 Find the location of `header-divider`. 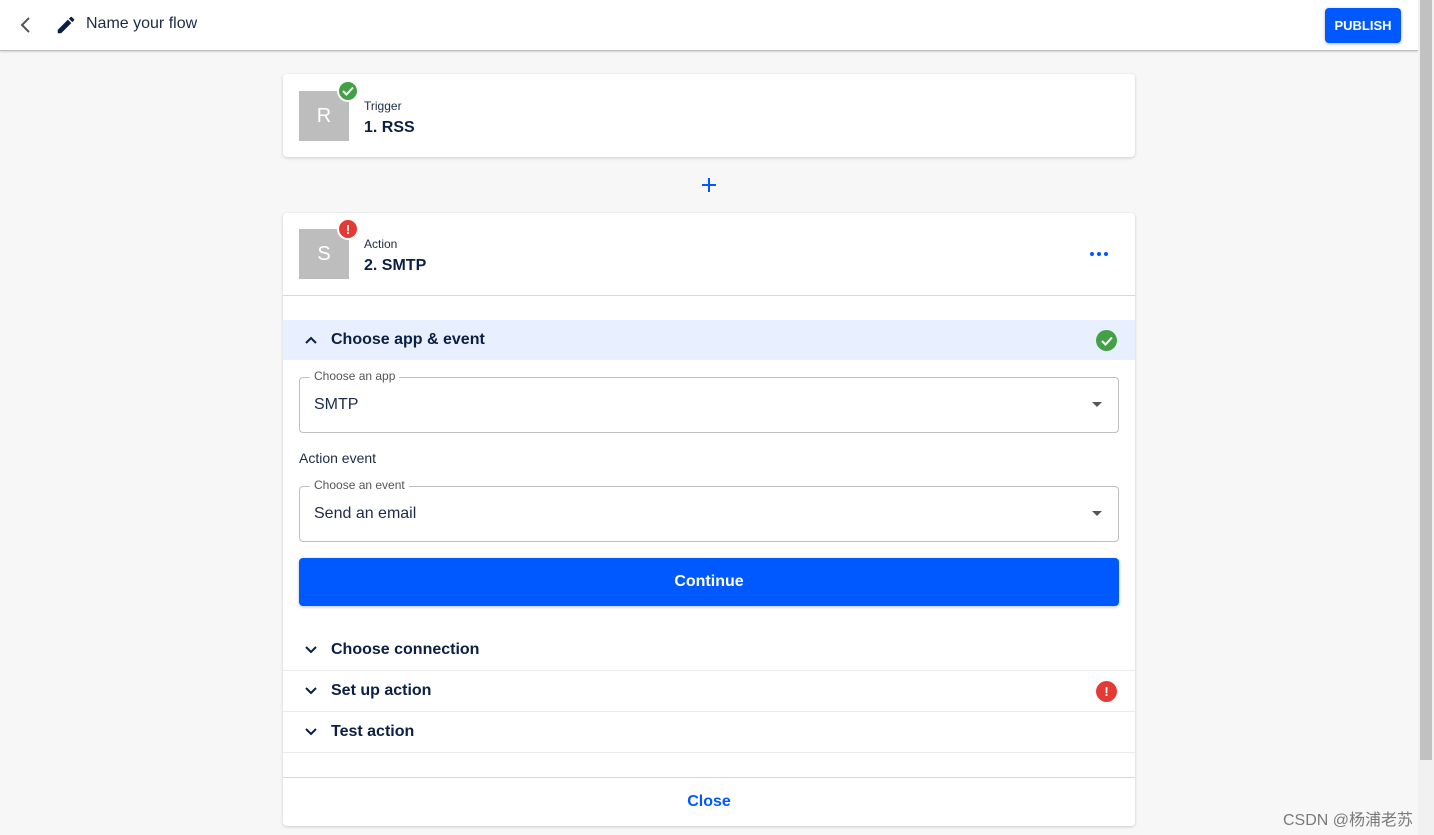

header-divider is located at coordinates (709, 295).